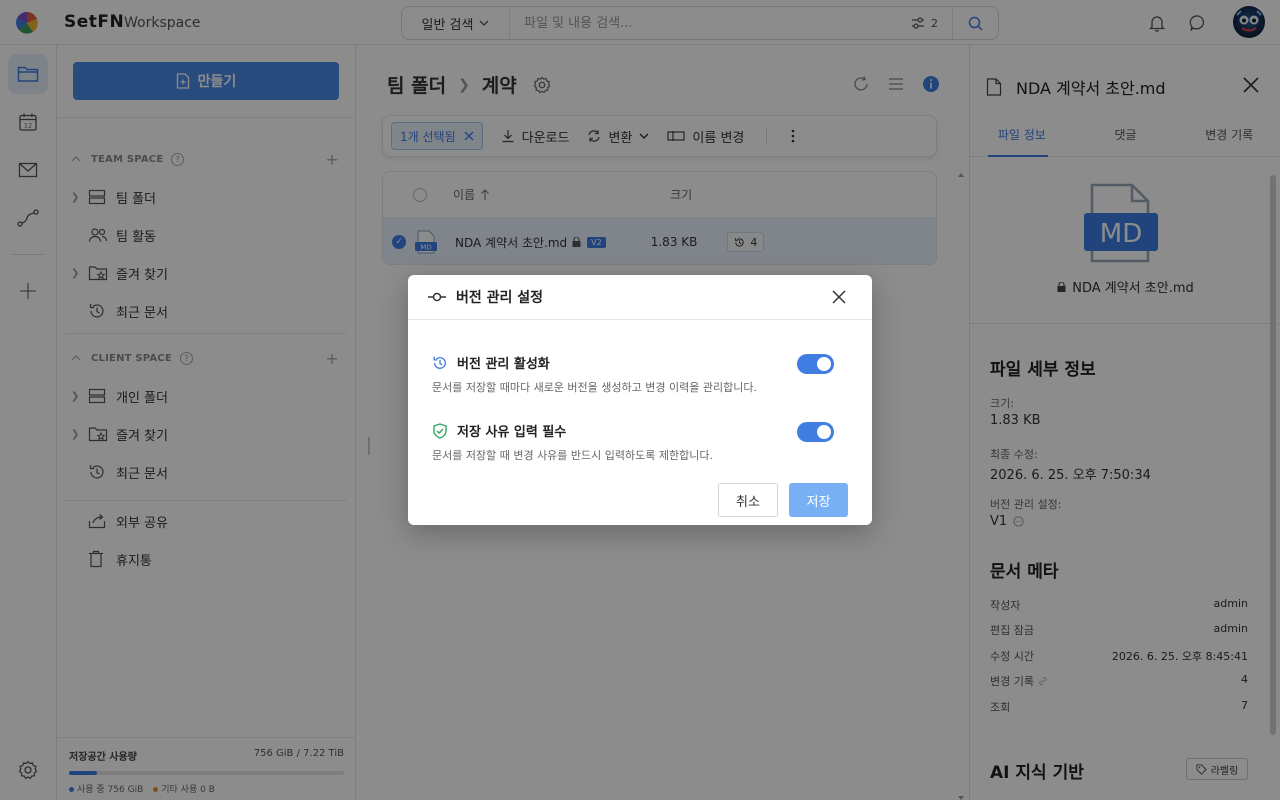  What do you see at coordinates (439, 362) in the screenshot?
I see `history-icon` at bounding box center [439, 362].